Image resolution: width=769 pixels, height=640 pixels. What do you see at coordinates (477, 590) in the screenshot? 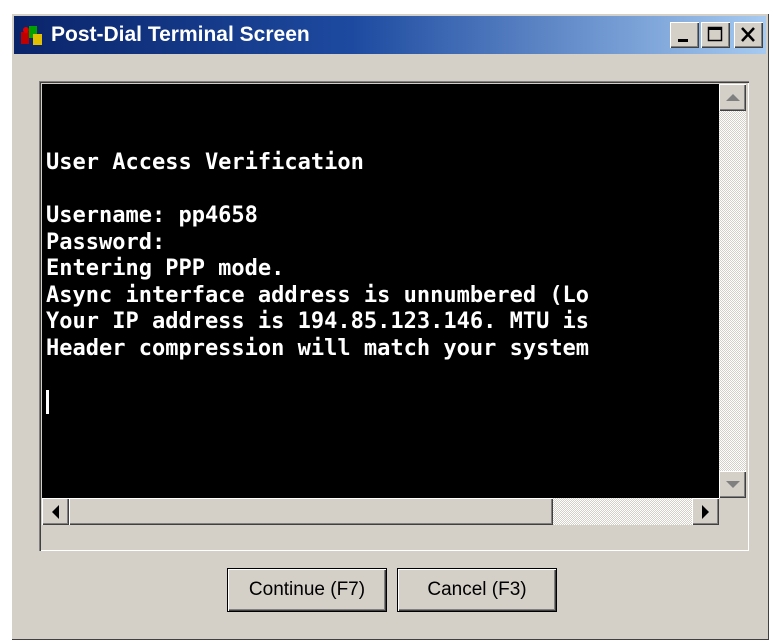
I see `cancel-button: Cancel (F3)` at bounding box center [477, 590].